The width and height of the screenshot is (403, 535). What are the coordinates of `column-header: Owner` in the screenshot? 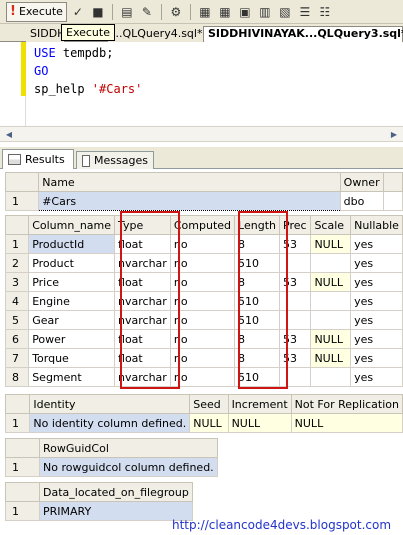 It's located at (361, 182).